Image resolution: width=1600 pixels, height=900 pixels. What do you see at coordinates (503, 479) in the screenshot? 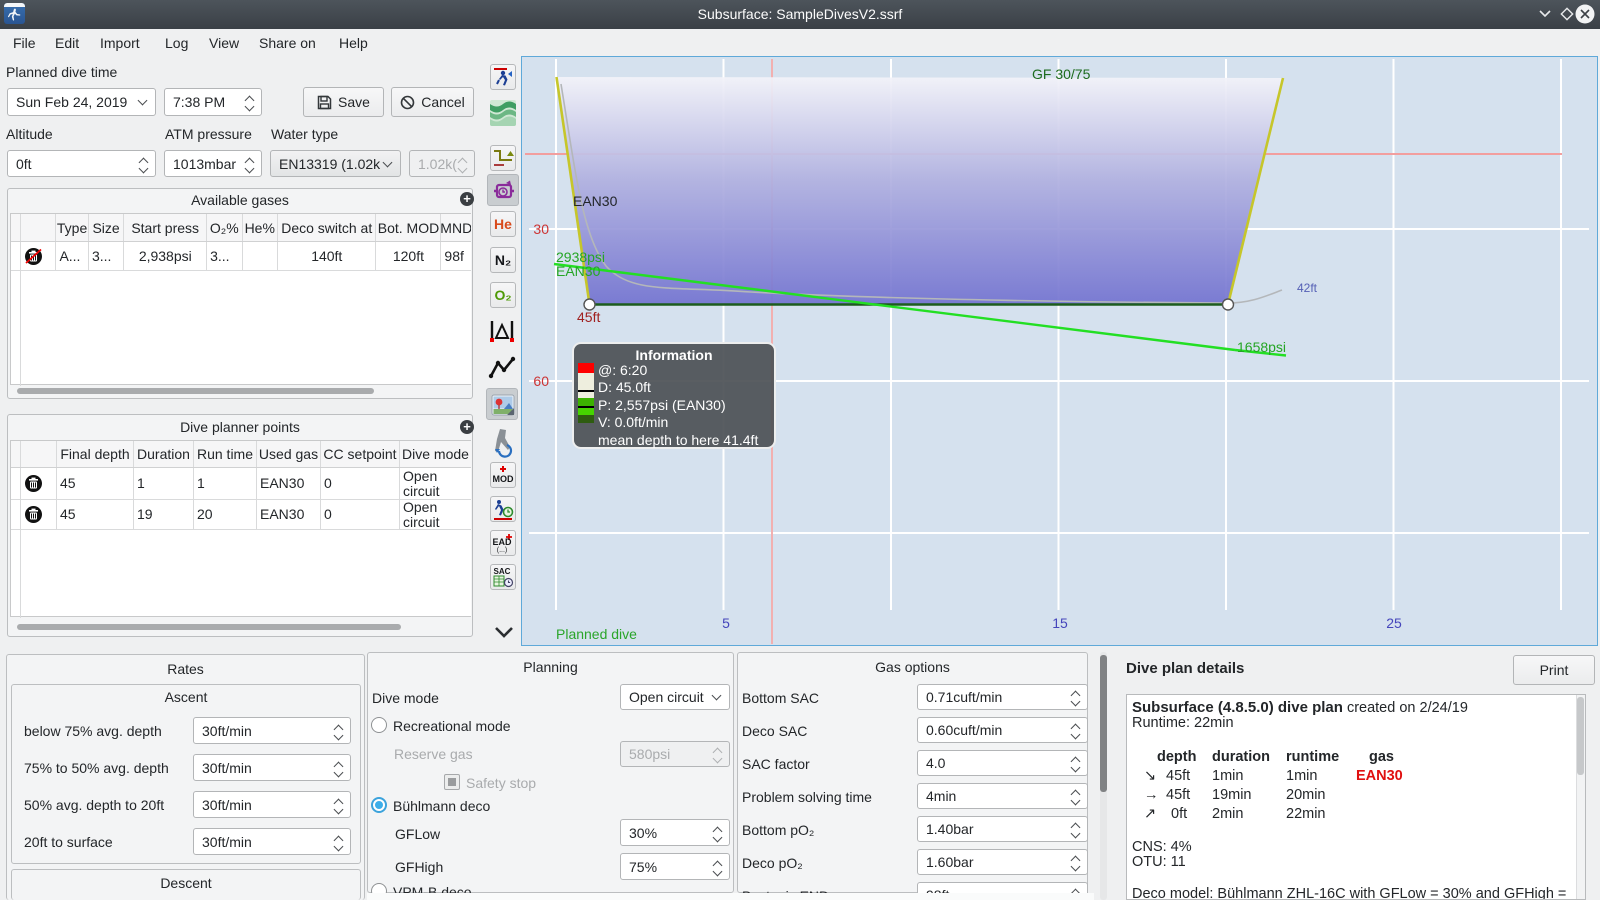
I see `svg-text: MOD` at bounding box center [503, 479].